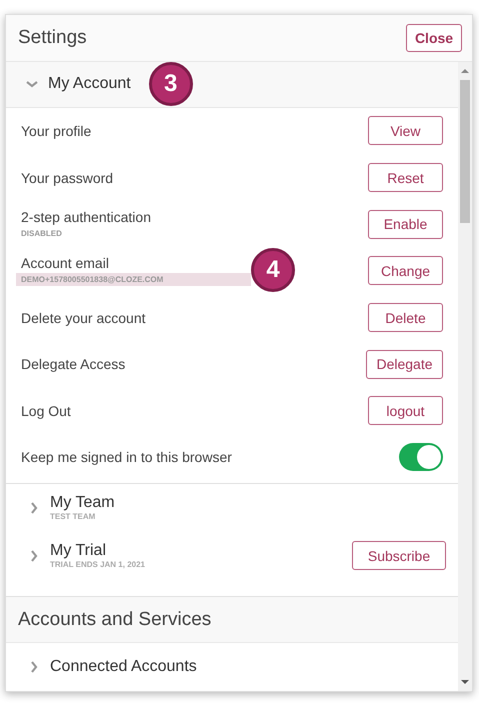 The height and width of the screenshot is (703, 479). I want to click on group-title: My Team, so click(82, 503).